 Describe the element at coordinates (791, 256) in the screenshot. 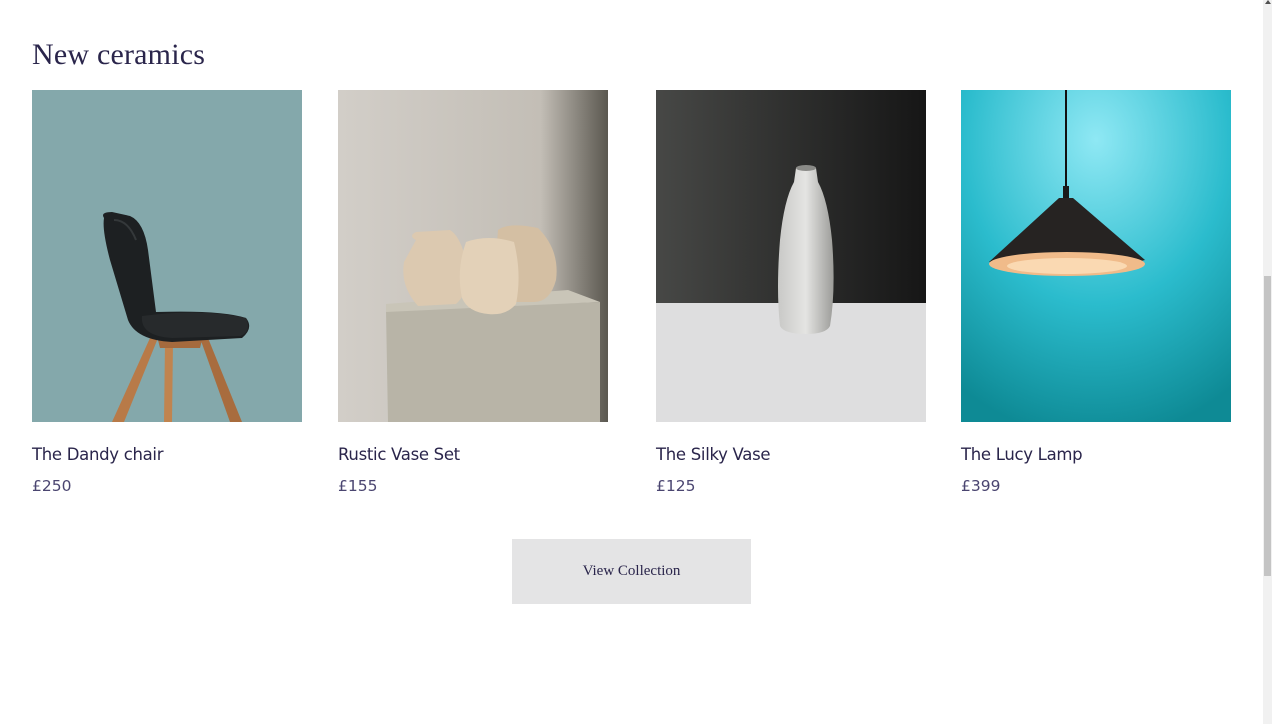

I see `product-image-silky-vase` at that location.